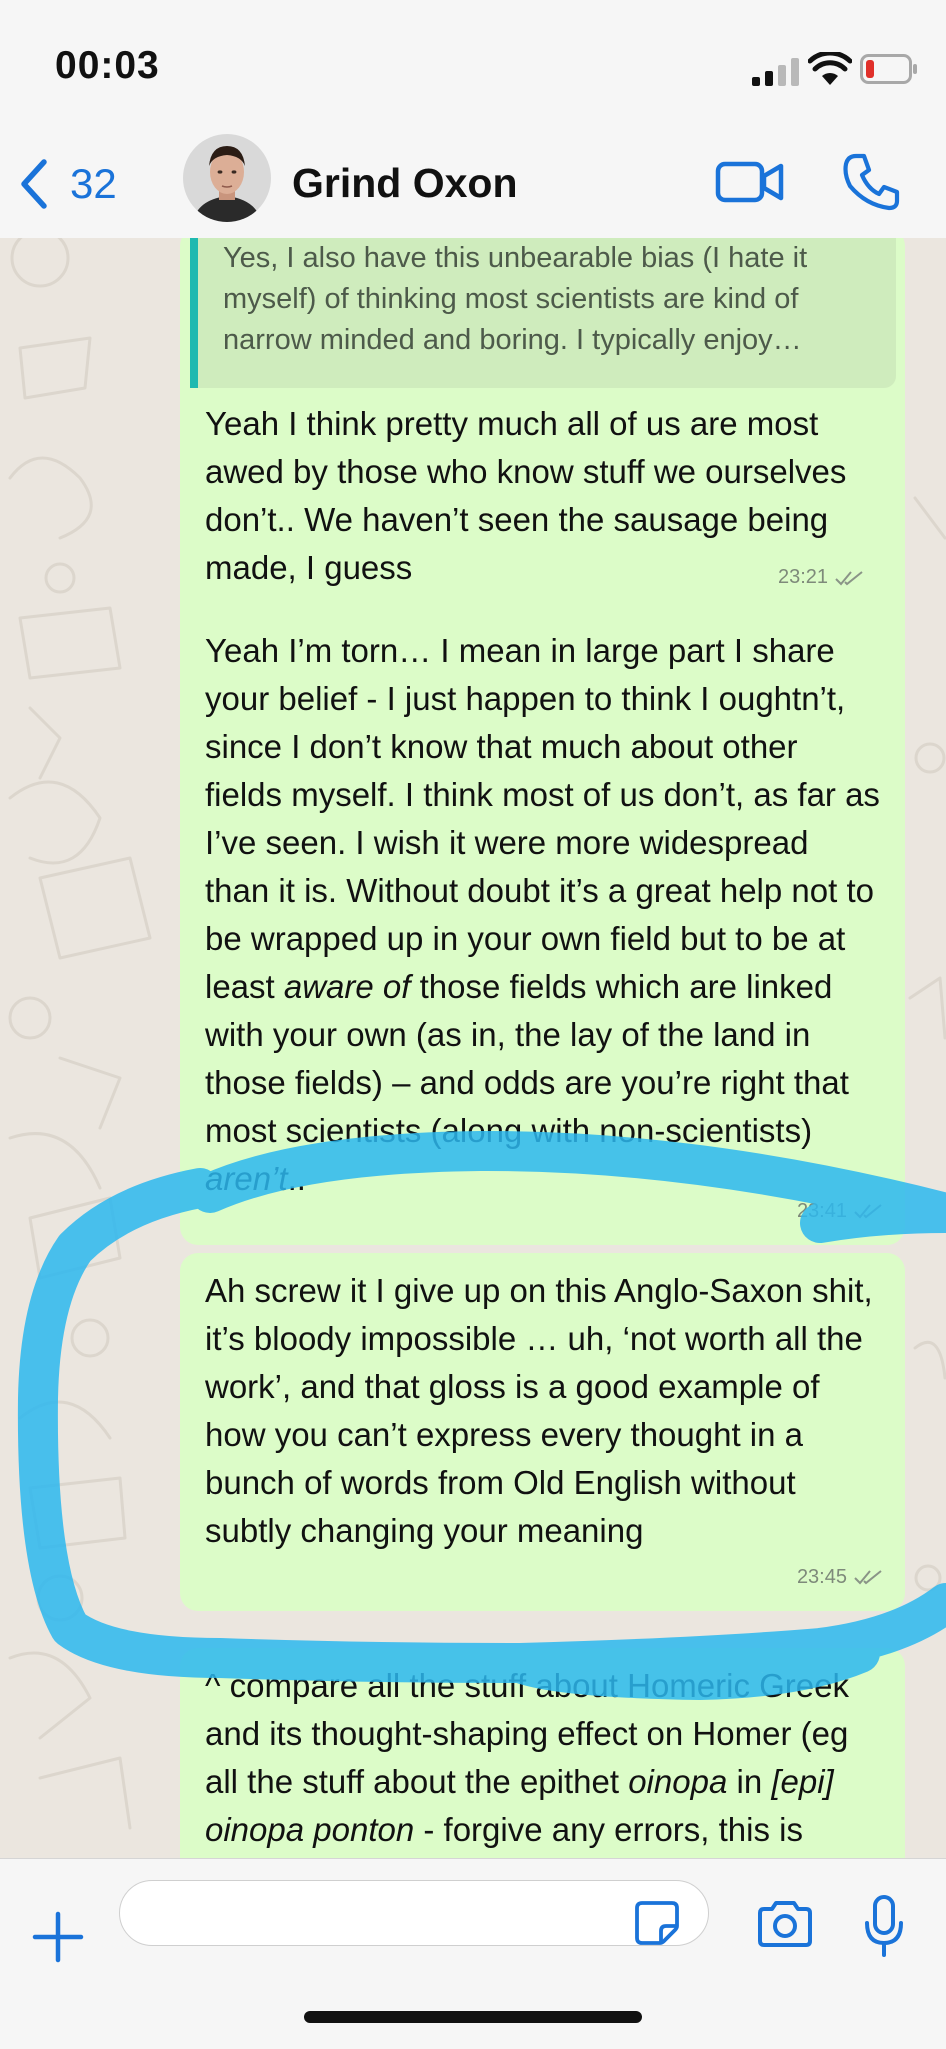 The width and height of the screenshot is (946, 2049). What do you see at coordinates (34, 184) in the screenshot?
I see `chevron-left-icon` at bounding box center [34, 184].